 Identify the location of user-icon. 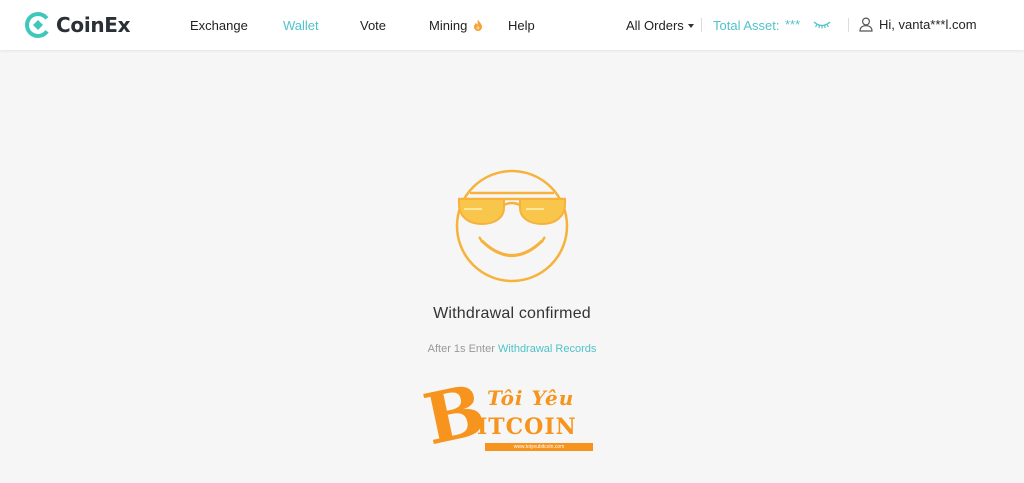
(866, 24).